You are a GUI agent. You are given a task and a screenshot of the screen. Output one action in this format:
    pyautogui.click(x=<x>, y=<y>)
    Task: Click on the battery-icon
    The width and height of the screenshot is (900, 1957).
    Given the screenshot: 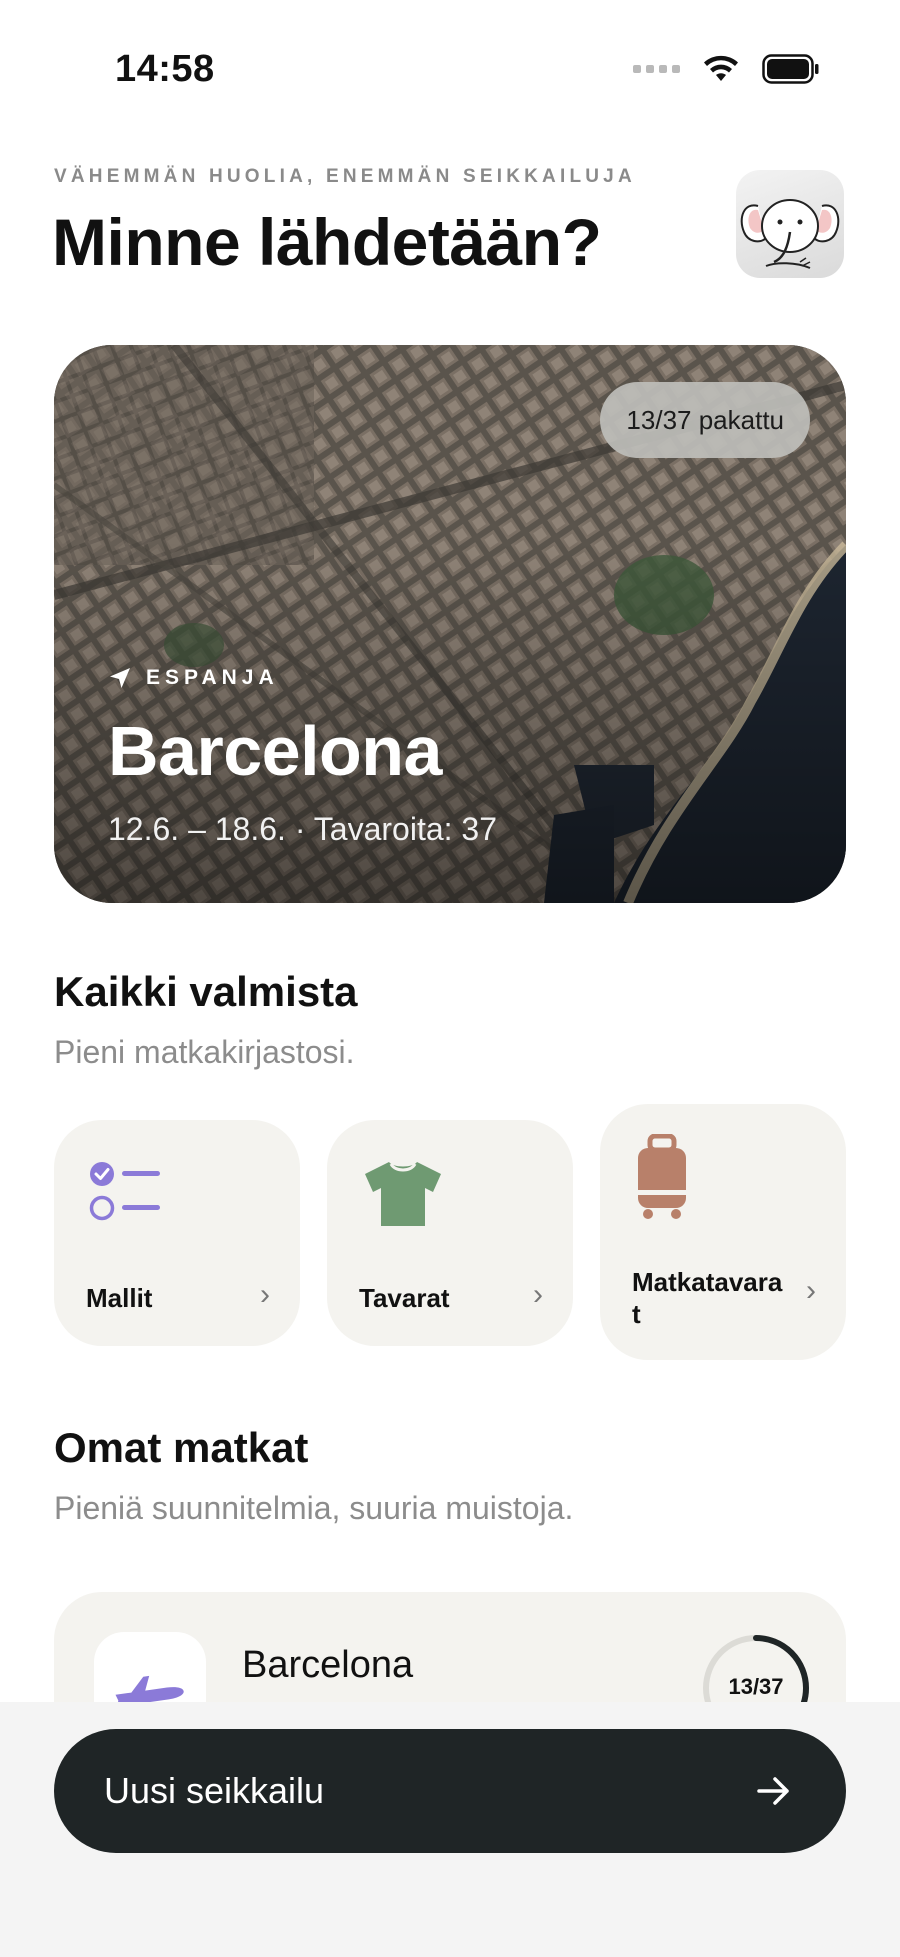 What is the action you would take?
    pyautogui.click(x=791, y=69)
    